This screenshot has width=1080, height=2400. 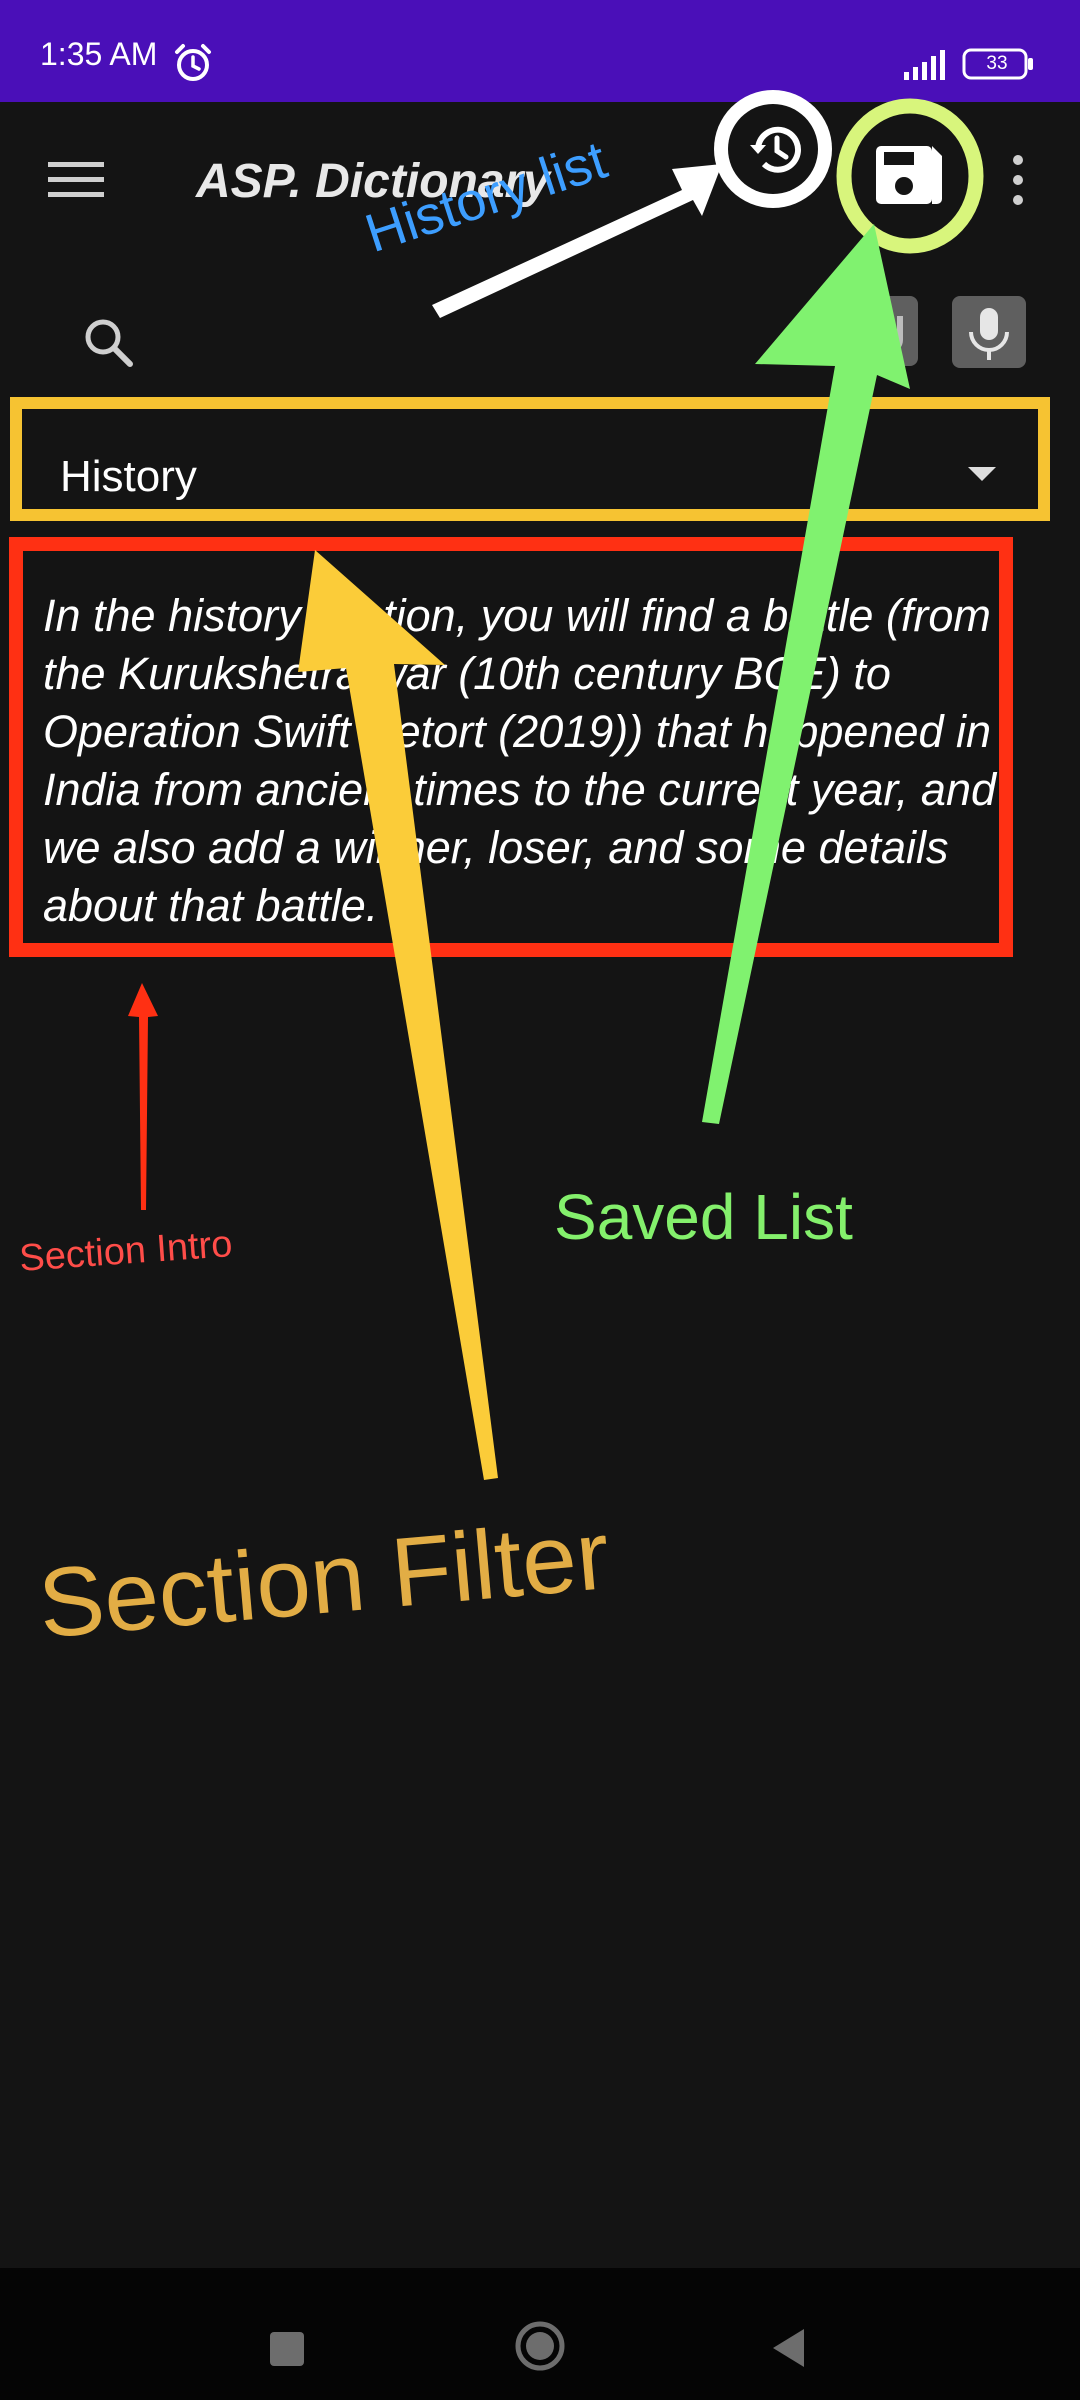 What do you see at coordinates (703, 1217) in the screenshot?
I see `saved-list-annotation: Saved List` at bounding box center [703, 1217].